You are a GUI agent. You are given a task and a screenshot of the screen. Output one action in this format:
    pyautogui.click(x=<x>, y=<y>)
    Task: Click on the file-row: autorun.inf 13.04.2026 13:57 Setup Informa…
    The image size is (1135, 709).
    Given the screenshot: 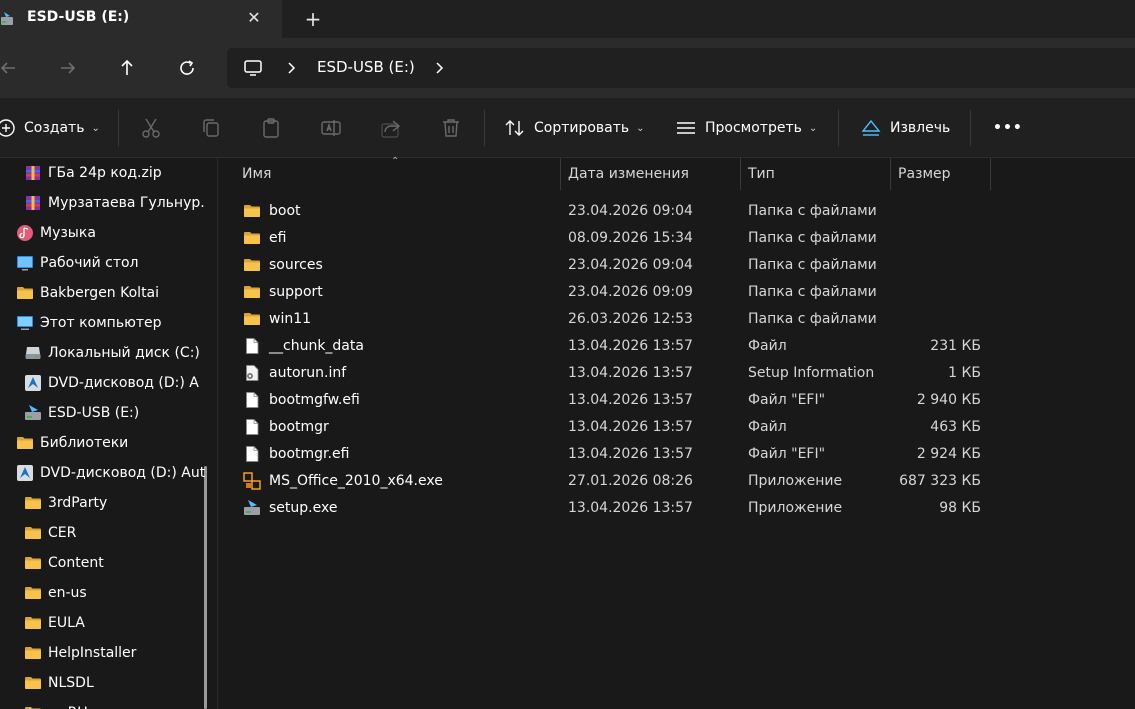 What is the action you would take?
    pyautogui.click(x=677, y=373)
    